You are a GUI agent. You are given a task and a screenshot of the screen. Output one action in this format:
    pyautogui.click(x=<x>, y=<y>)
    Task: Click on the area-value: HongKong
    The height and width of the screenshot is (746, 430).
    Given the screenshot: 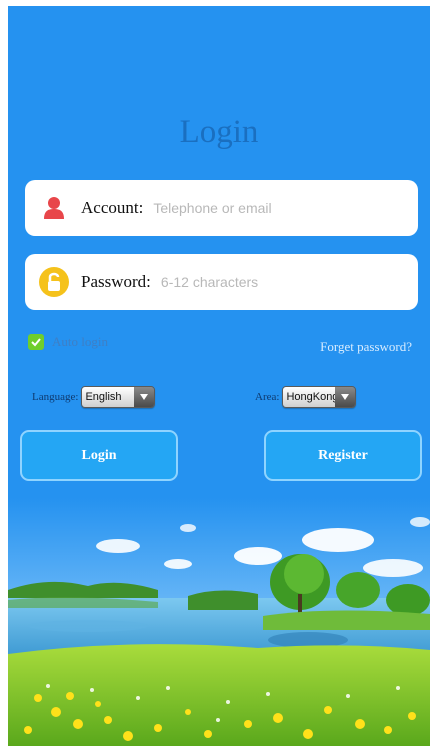 What is the action you would take?
    pyautogui.click(x=309, y=397)
    